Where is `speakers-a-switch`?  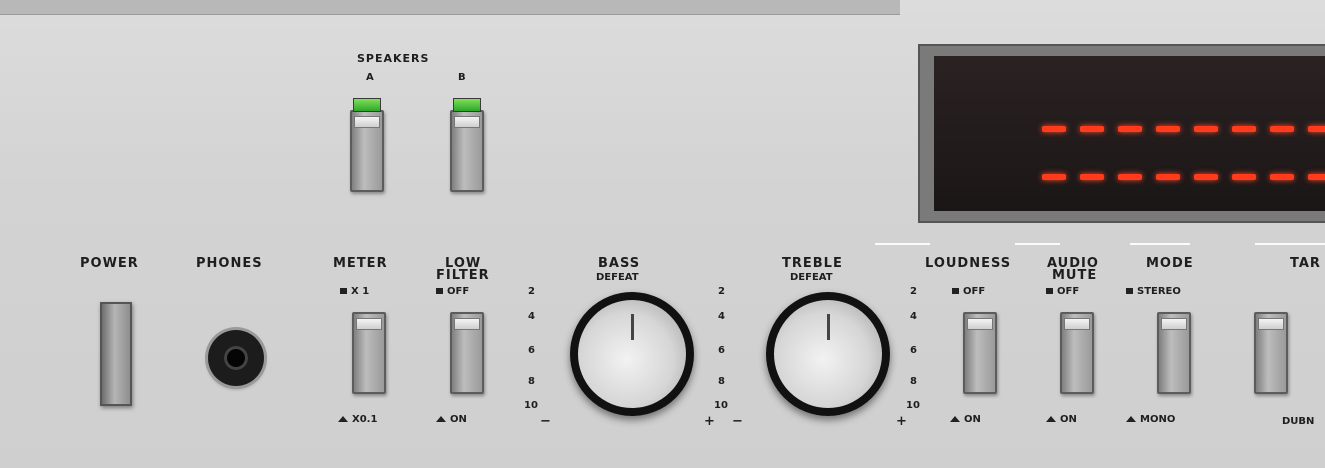
speakers-a-switch is located at coordinates (367, 145).